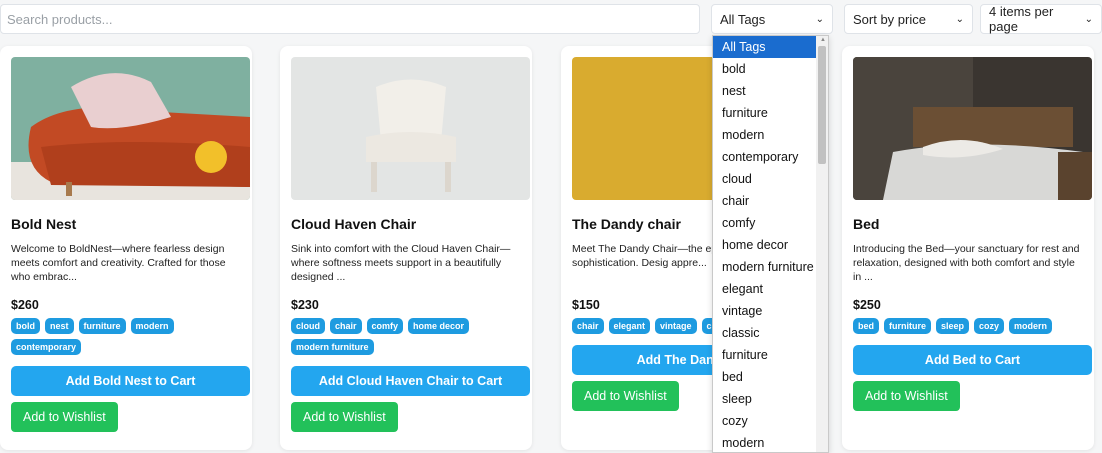 The image size is (1102, 453). What do you see at coordinates (765, 289) in the screenshot?
I see `tag-option: elegant` at bounding box center [765, 289].